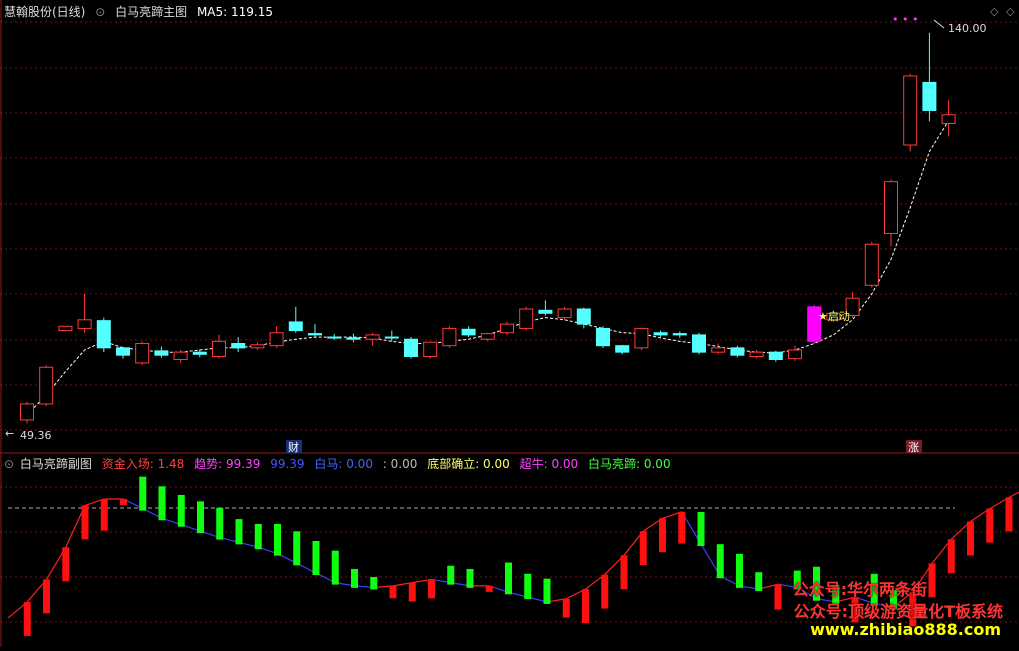 The height and width of the screenshot is (651, 1019). What do you see at coordinates (939, 24) in the screenshot?
I see `high-pointer` at bounding box center [939, 24].